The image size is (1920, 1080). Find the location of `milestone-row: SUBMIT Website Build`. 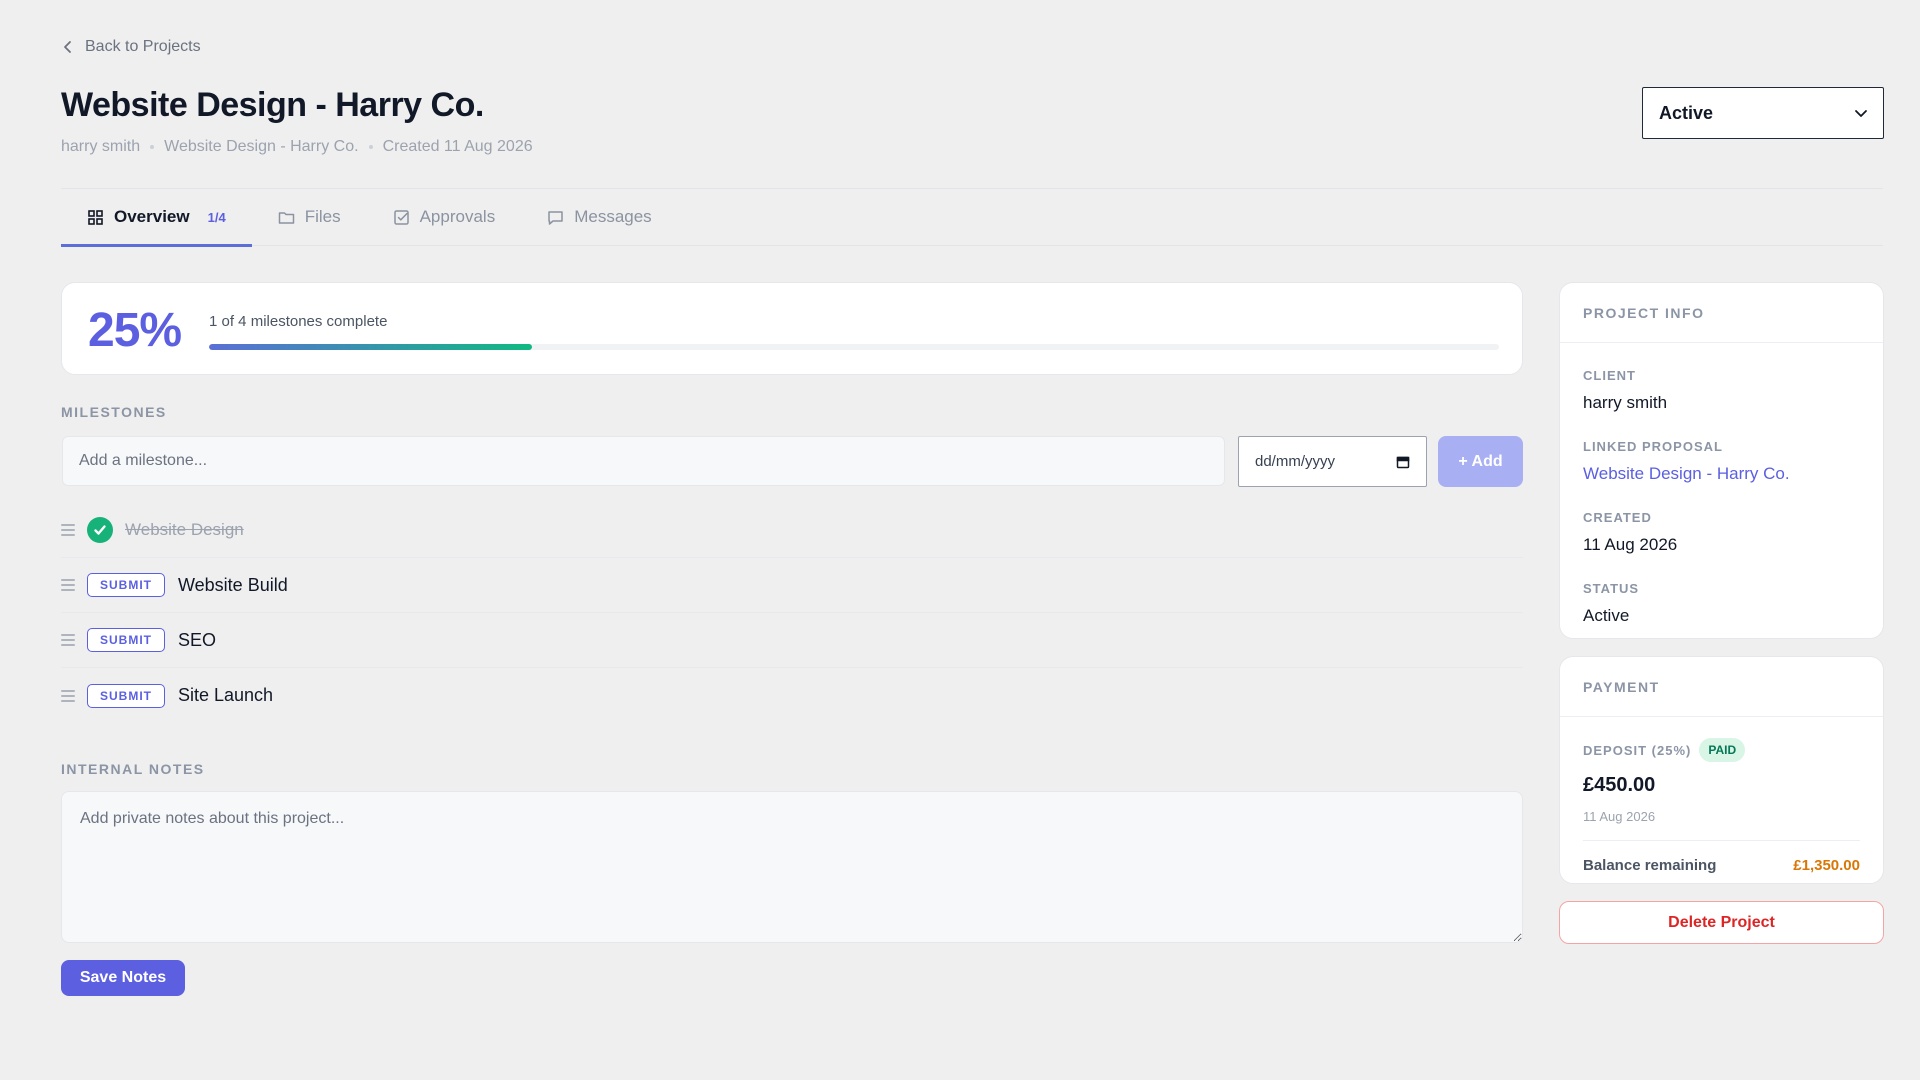

milestone-row: SUBMIT Website Build is located at coordinates (792, 585).